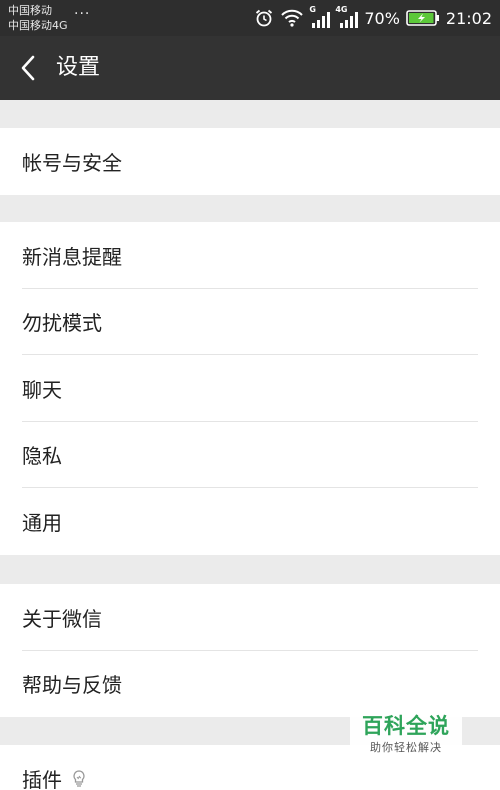  I want to click on settings-item-account-security: 帐号与安全, so click(250, 161).